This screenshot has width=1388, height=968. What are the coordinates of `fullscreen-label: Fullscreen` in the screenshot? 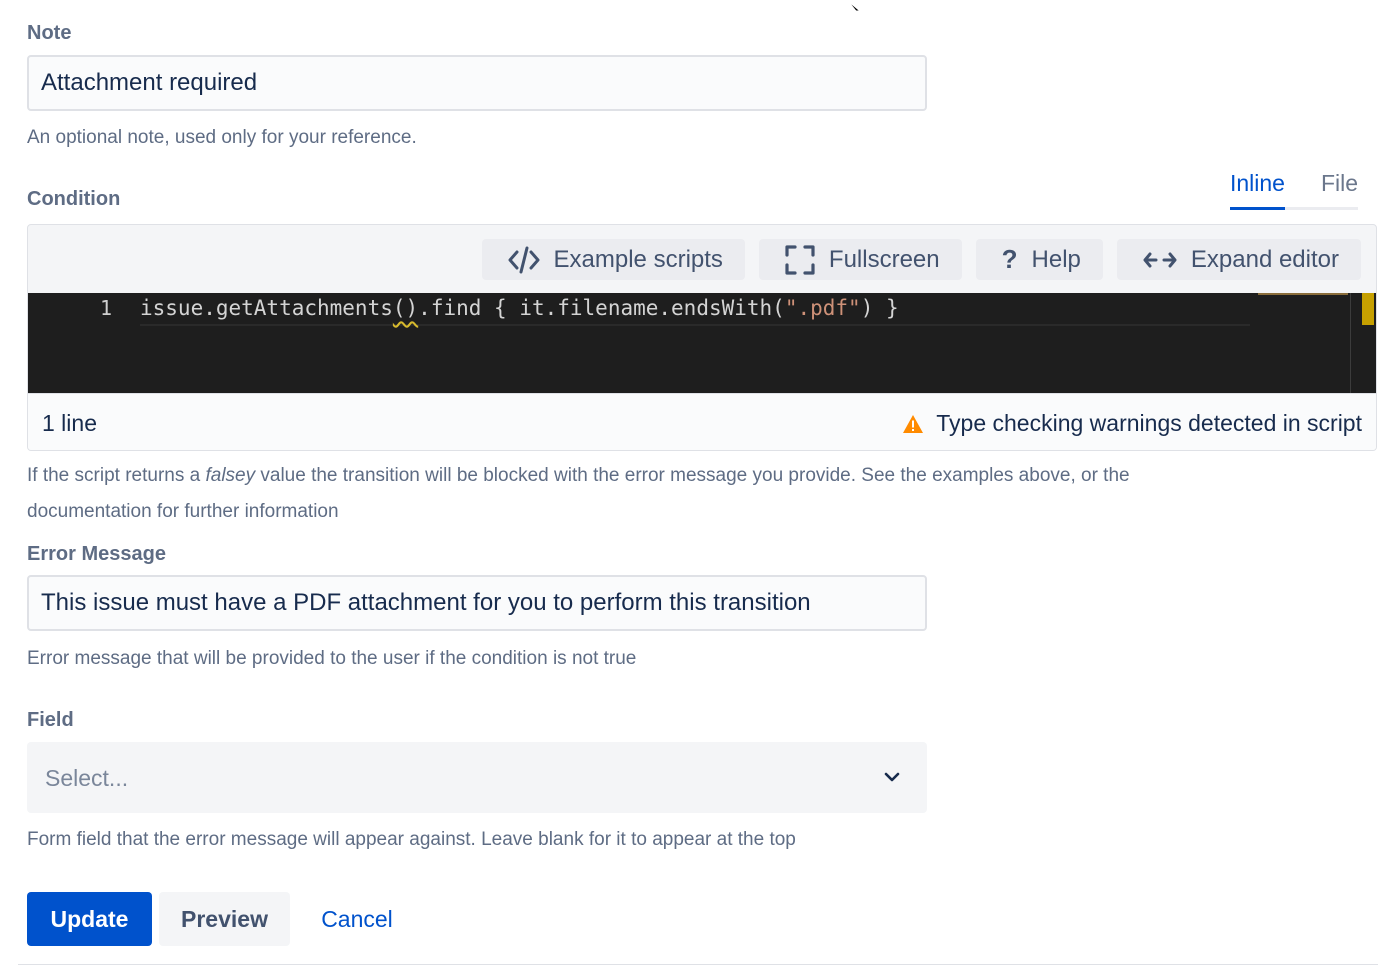 It's located at (884, 259).